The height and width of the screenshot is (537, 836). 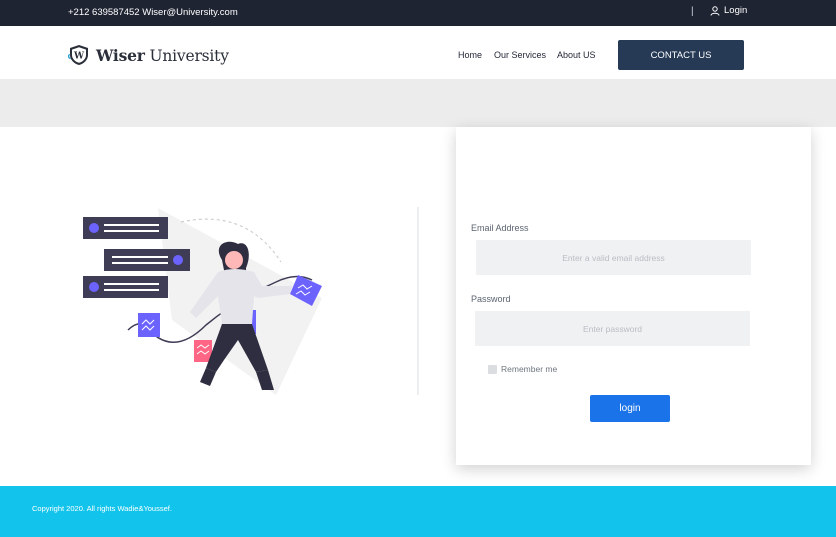 What do you see at coordinates (492, 369) in the screenshot?
I see `checkbox-box` at bounding box center [492, 369].